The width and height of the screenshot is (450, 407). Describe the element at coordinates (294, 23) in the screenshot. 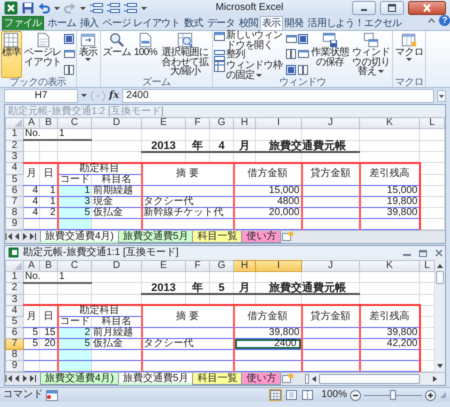

I see `ribbon-tab: 開発` at that location.